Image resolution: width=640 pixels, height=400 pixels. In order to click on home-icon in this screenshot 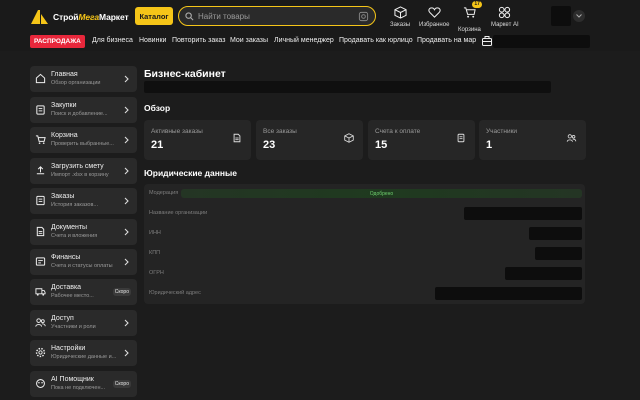, I will do `click(40, 78)`.